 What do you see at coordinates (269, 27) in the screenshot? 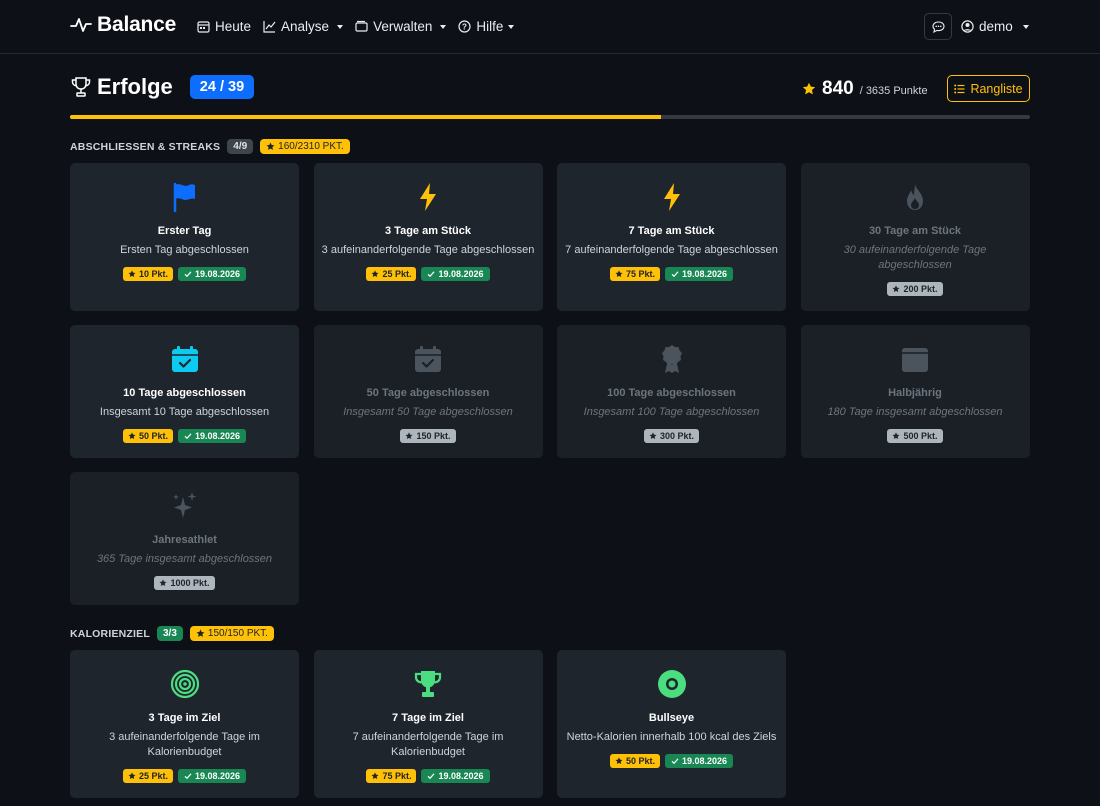
I see `chart-line-icon` at bounding box center [269, 27].